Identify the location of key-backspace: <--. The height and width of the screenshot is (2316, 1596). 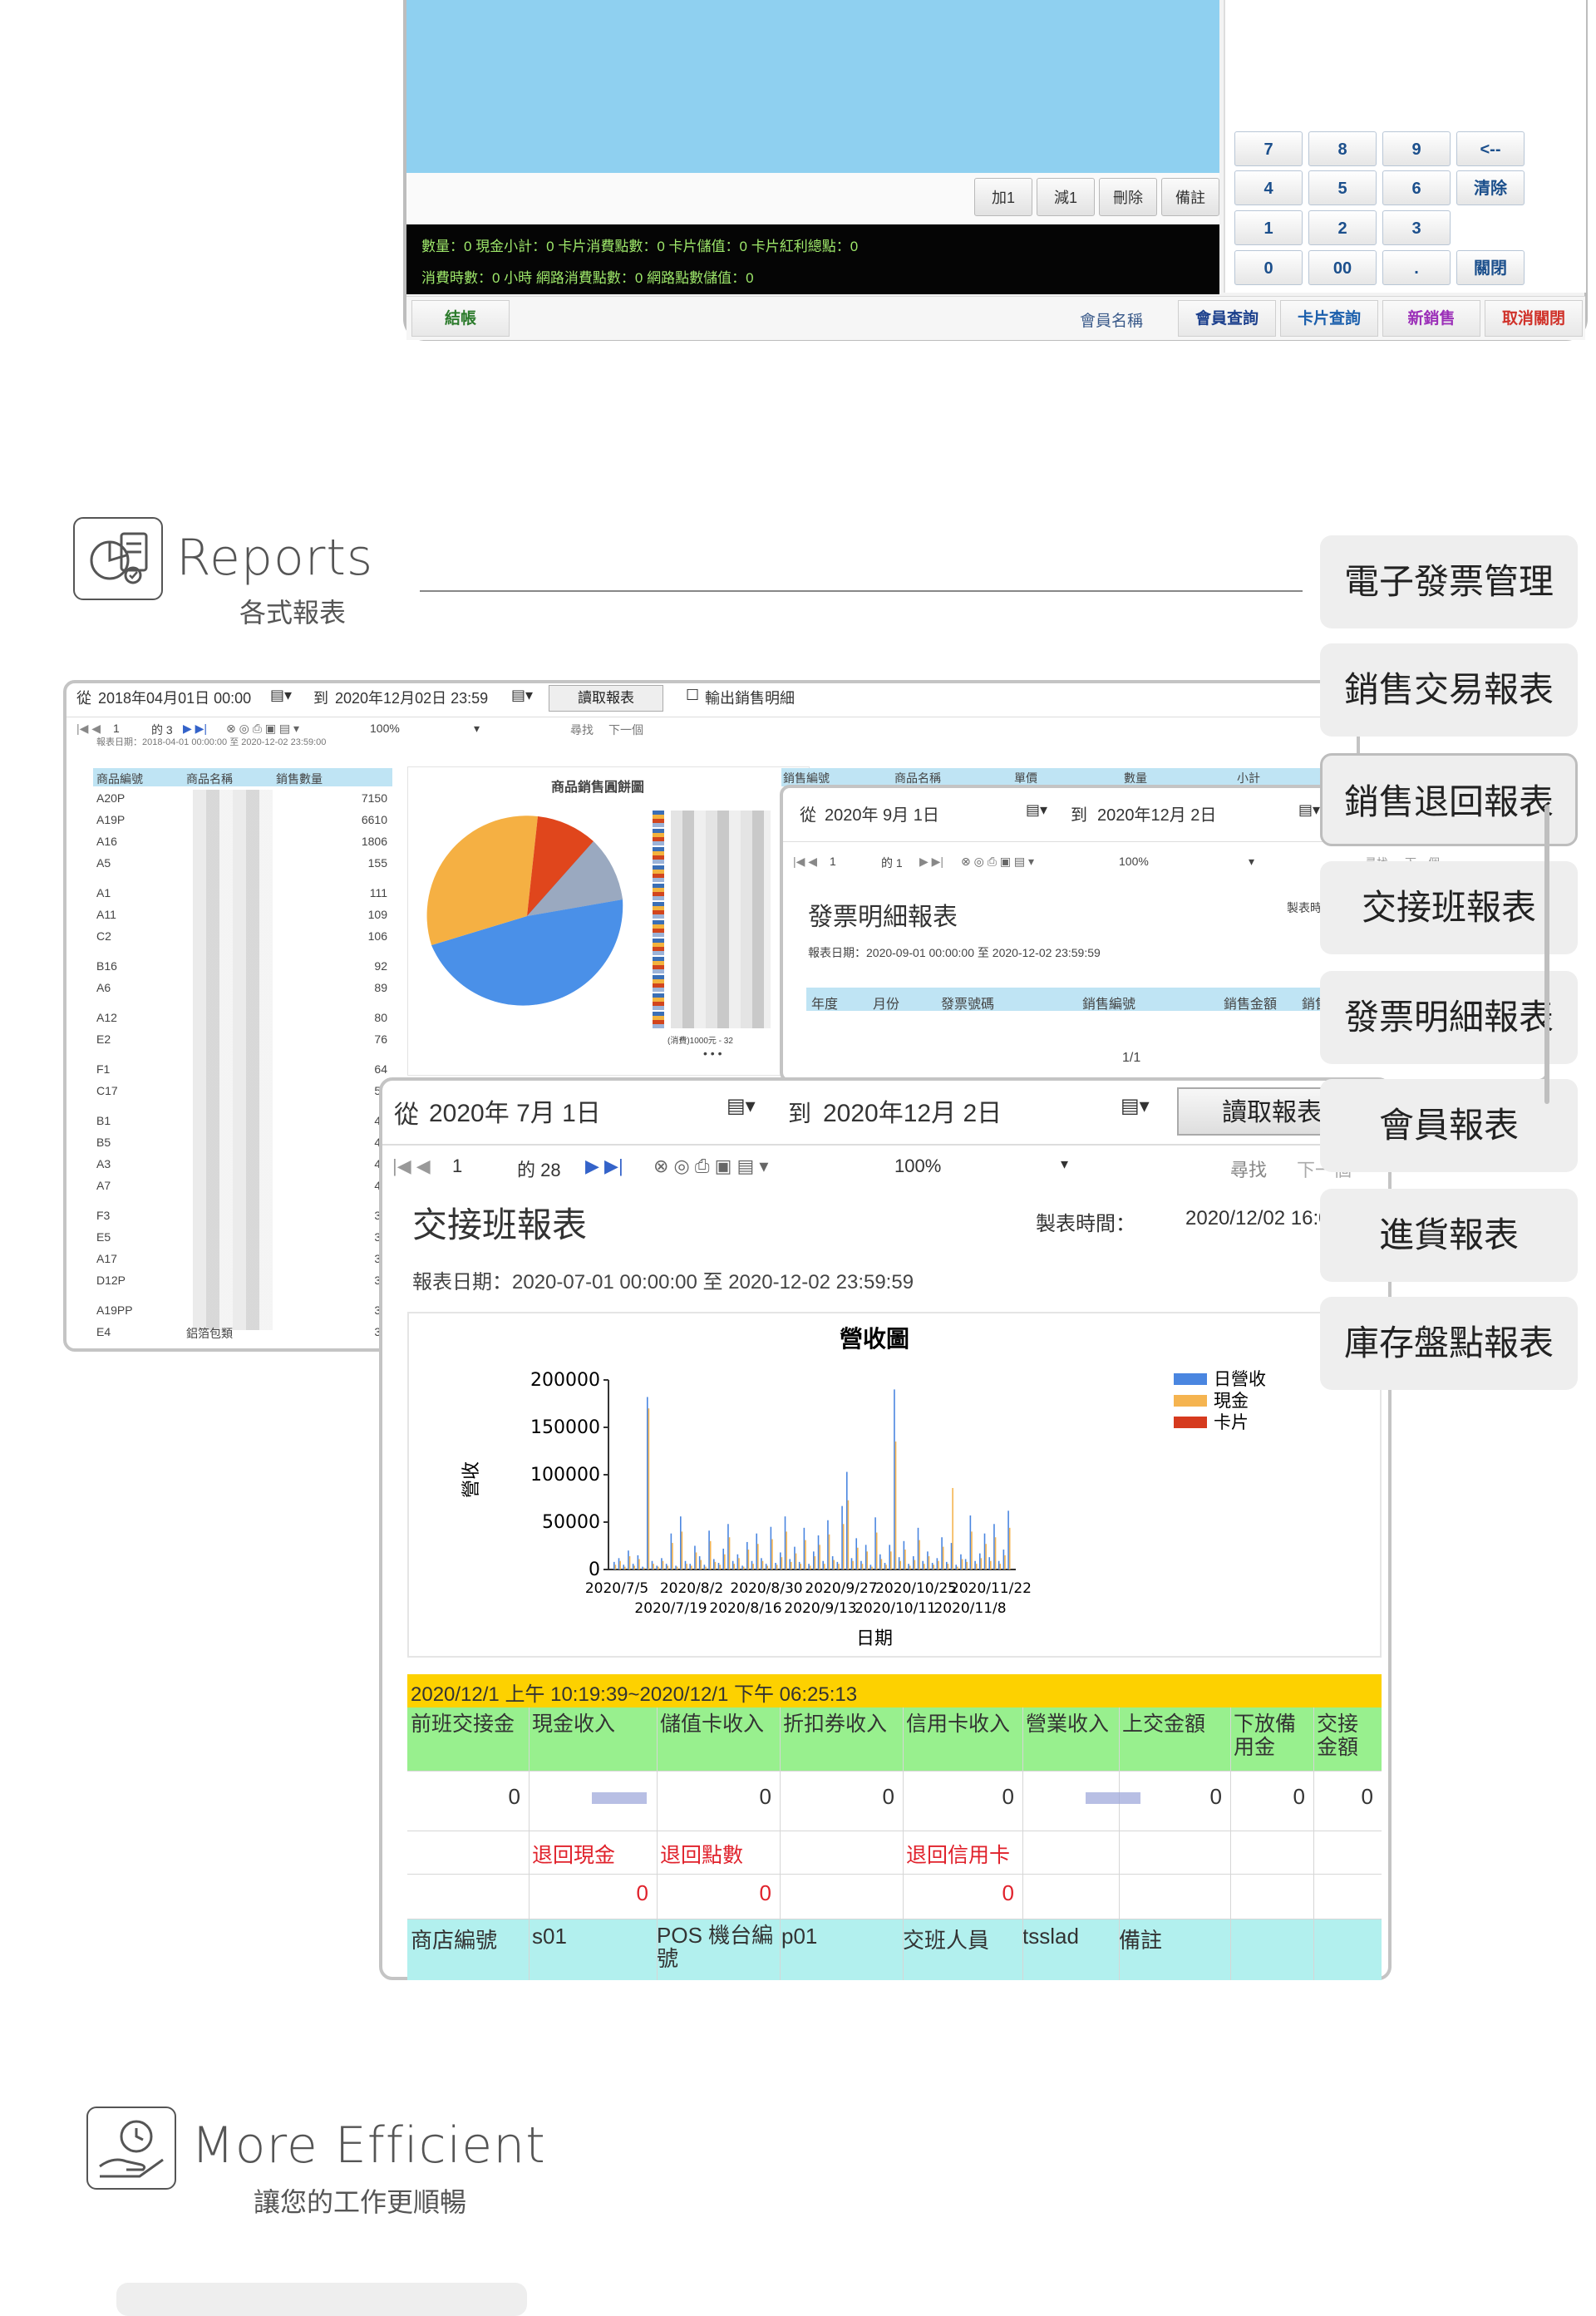
(1490, 148).